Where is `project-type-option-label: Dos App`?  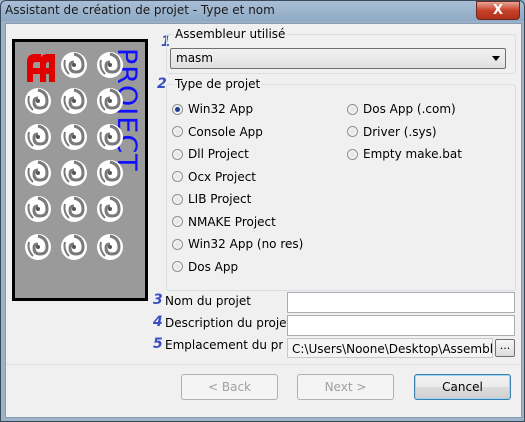 project-type-option-label: Dos App is located at coordinates (213, 266).